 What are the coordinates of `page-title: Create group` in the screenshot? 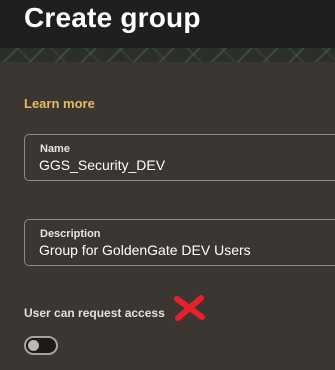 It's located at (112, 17).